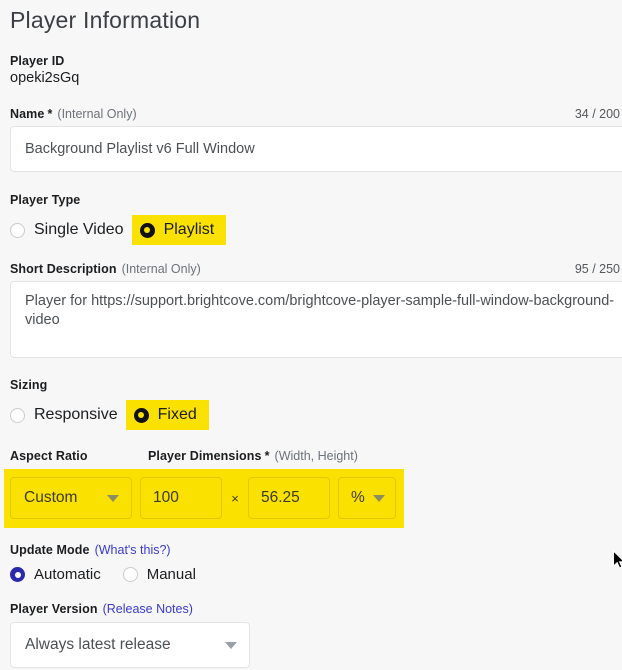 The image size is (622, 670). I want to click on player-dimensions-label: Player Dimensions, so click(205, 456).